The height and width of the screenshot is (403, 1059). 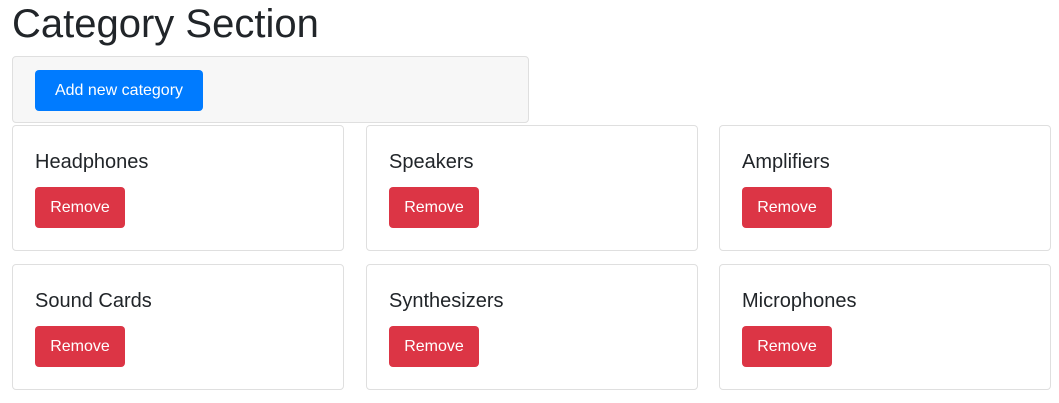 What do you see at coordinates (165, 24) in the screenshot?
I see `page-title: Category Section` at bounding box center [165, 24].